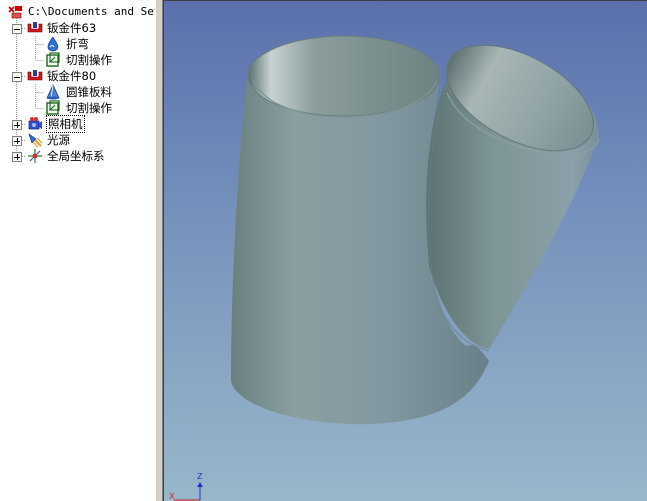  What do you see at coordinates (72, 28) in the screenshot?
I see `tree-item-label: 钣金件63` at bounding box center [72, 28].